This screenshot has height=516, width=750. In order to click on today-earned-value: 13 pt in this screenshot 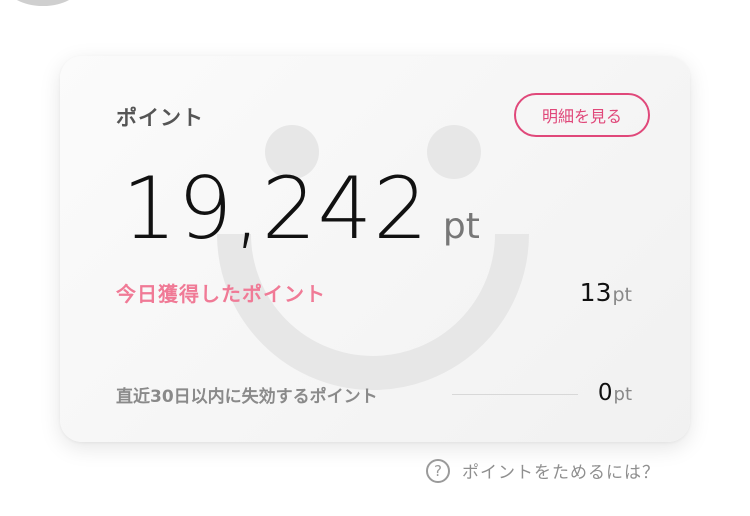, I will do `click(606, 292)`.